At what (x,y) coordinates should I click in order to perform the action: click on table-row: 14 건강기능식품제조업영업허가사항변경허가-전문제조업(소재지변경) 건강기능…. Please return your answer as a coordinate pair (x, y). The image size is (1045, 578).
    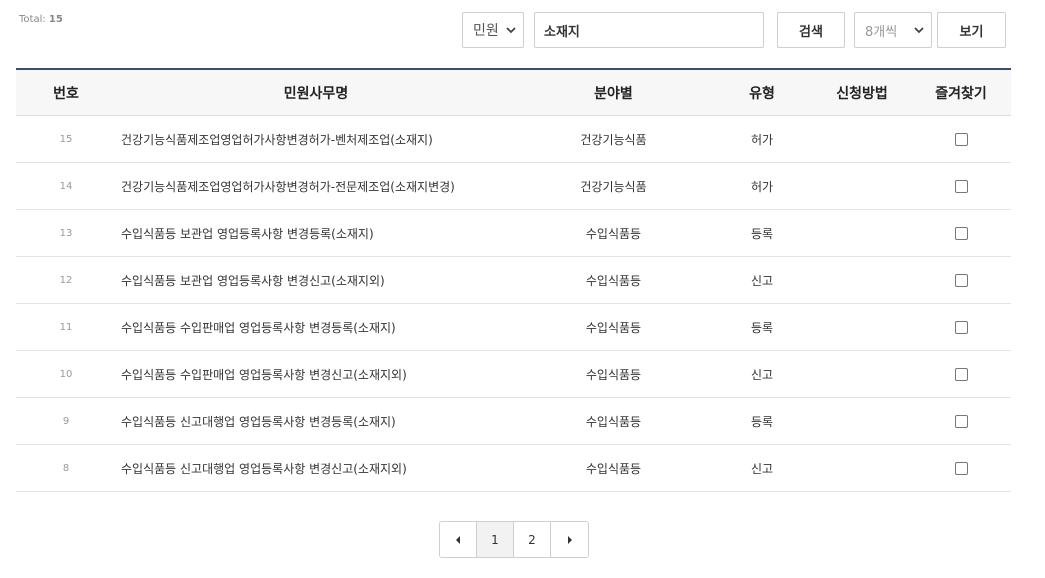
    Looking at the image, I should click on (513, 186).